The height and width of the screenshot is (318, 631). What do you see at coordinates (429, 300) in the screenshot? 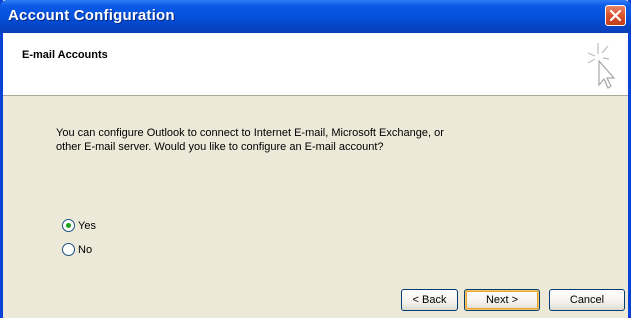
I see `back-button: < Back` at bounding box center [429, 300].